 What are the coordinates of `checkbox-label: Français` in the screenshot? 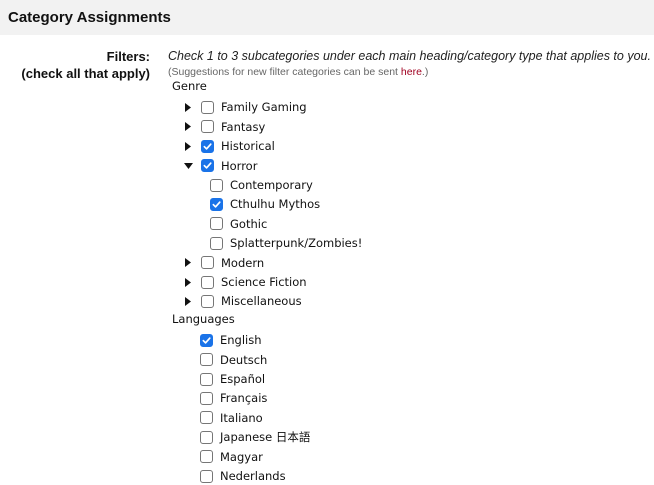 It's located at (244, 398).